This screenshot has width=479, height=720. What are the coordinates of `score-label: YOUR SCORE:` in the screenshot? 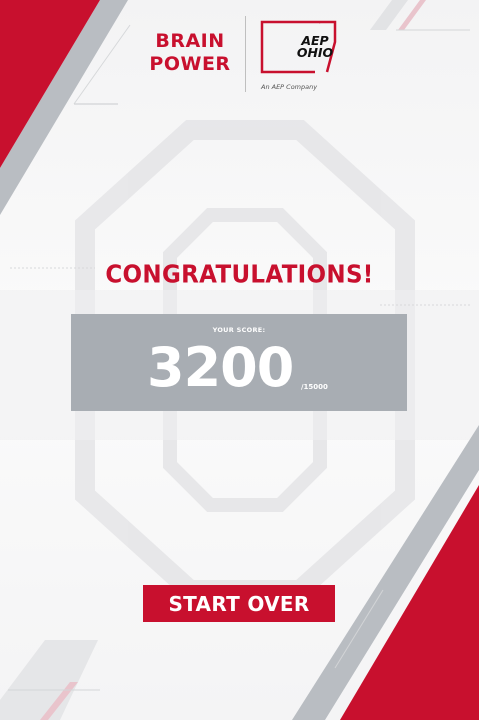 It's located at (239, 330).